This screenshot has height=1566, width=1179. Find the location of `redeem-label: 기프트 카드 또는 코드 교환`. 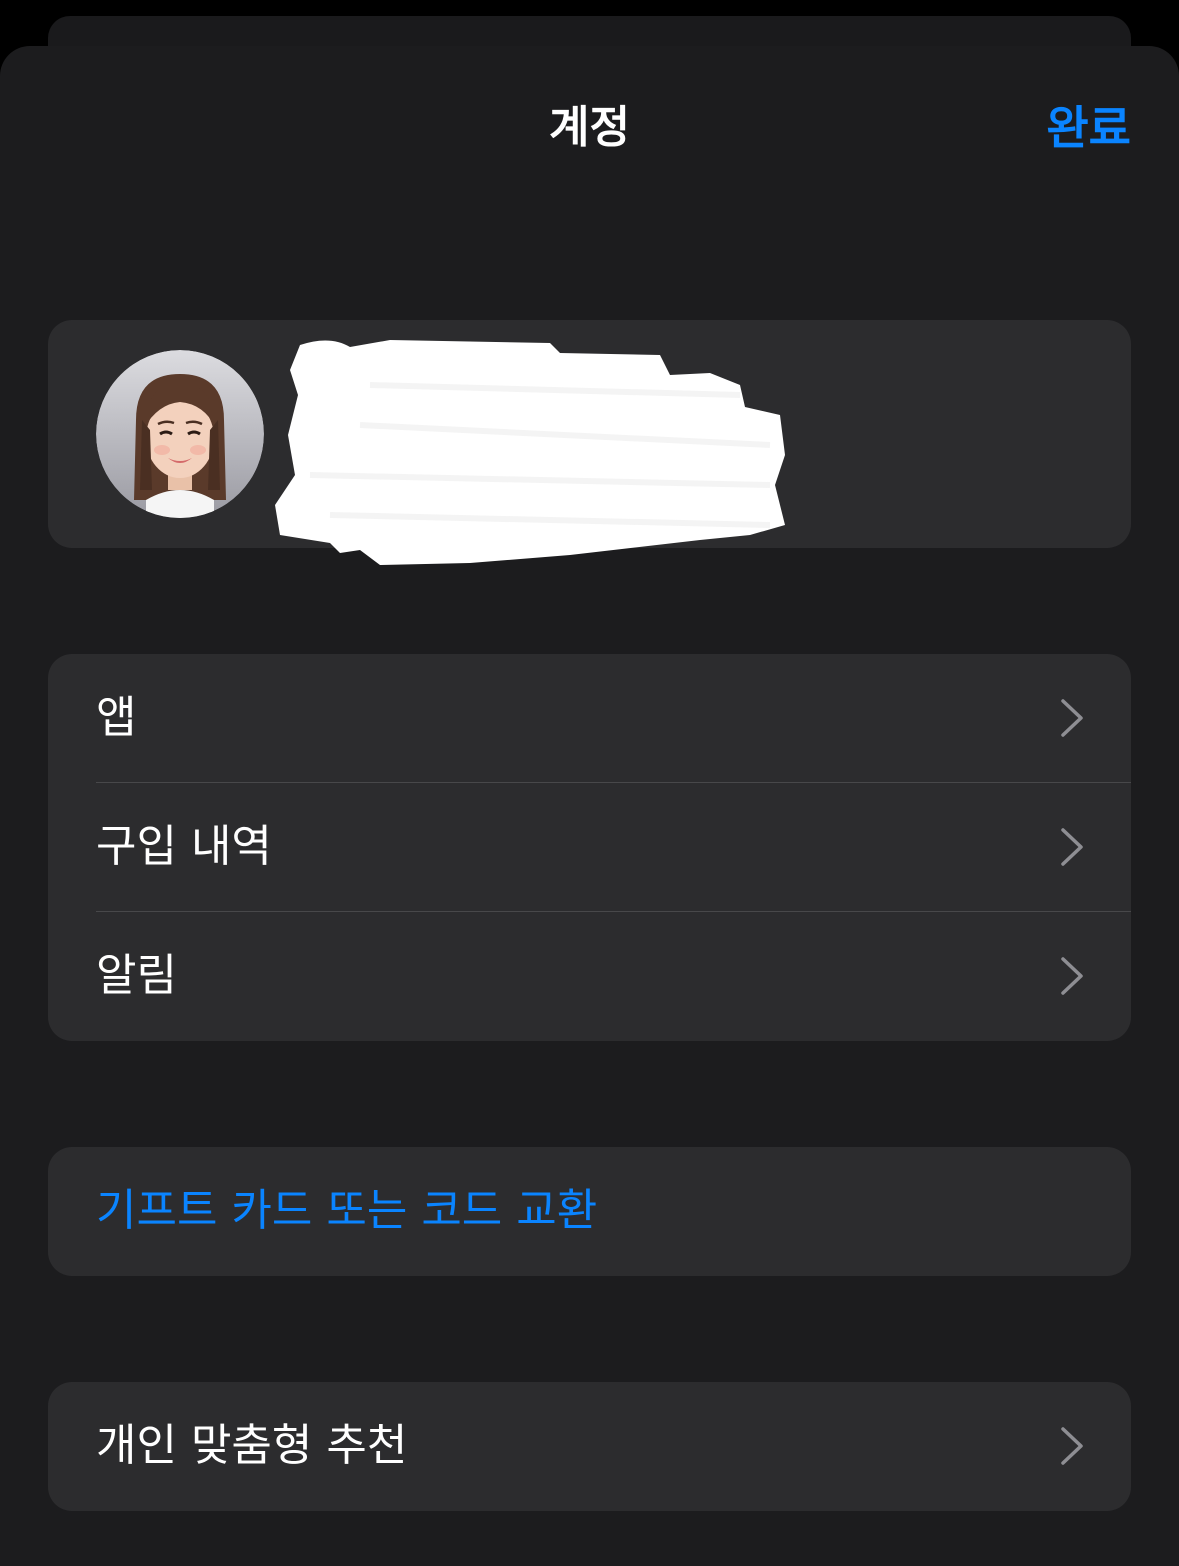

redeem-label: 기프트 카드 또는 코드 교환 is located at coordinates (347, 1210).